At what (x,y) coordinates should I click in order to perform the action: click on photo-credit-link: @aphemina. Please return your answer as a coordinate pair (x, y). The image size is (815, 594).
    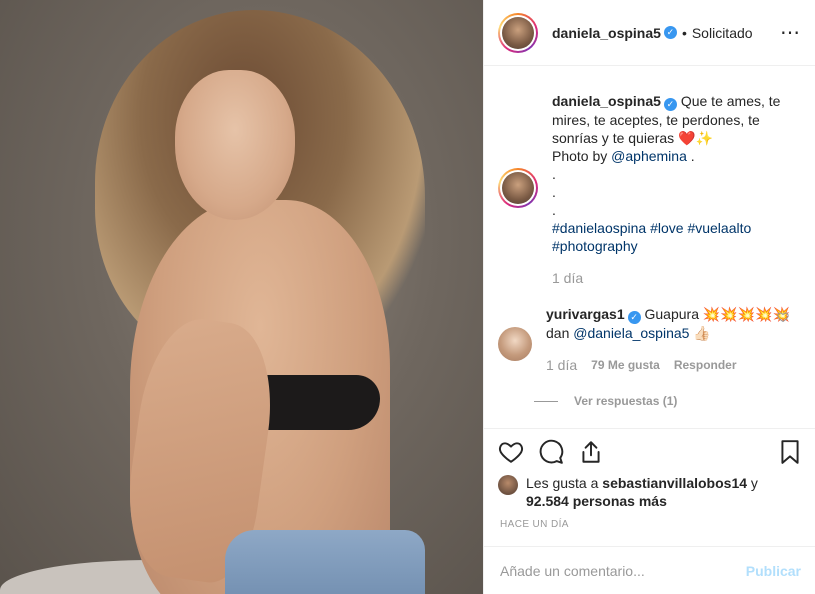
    Looking at the image, I should click on (649, 156).